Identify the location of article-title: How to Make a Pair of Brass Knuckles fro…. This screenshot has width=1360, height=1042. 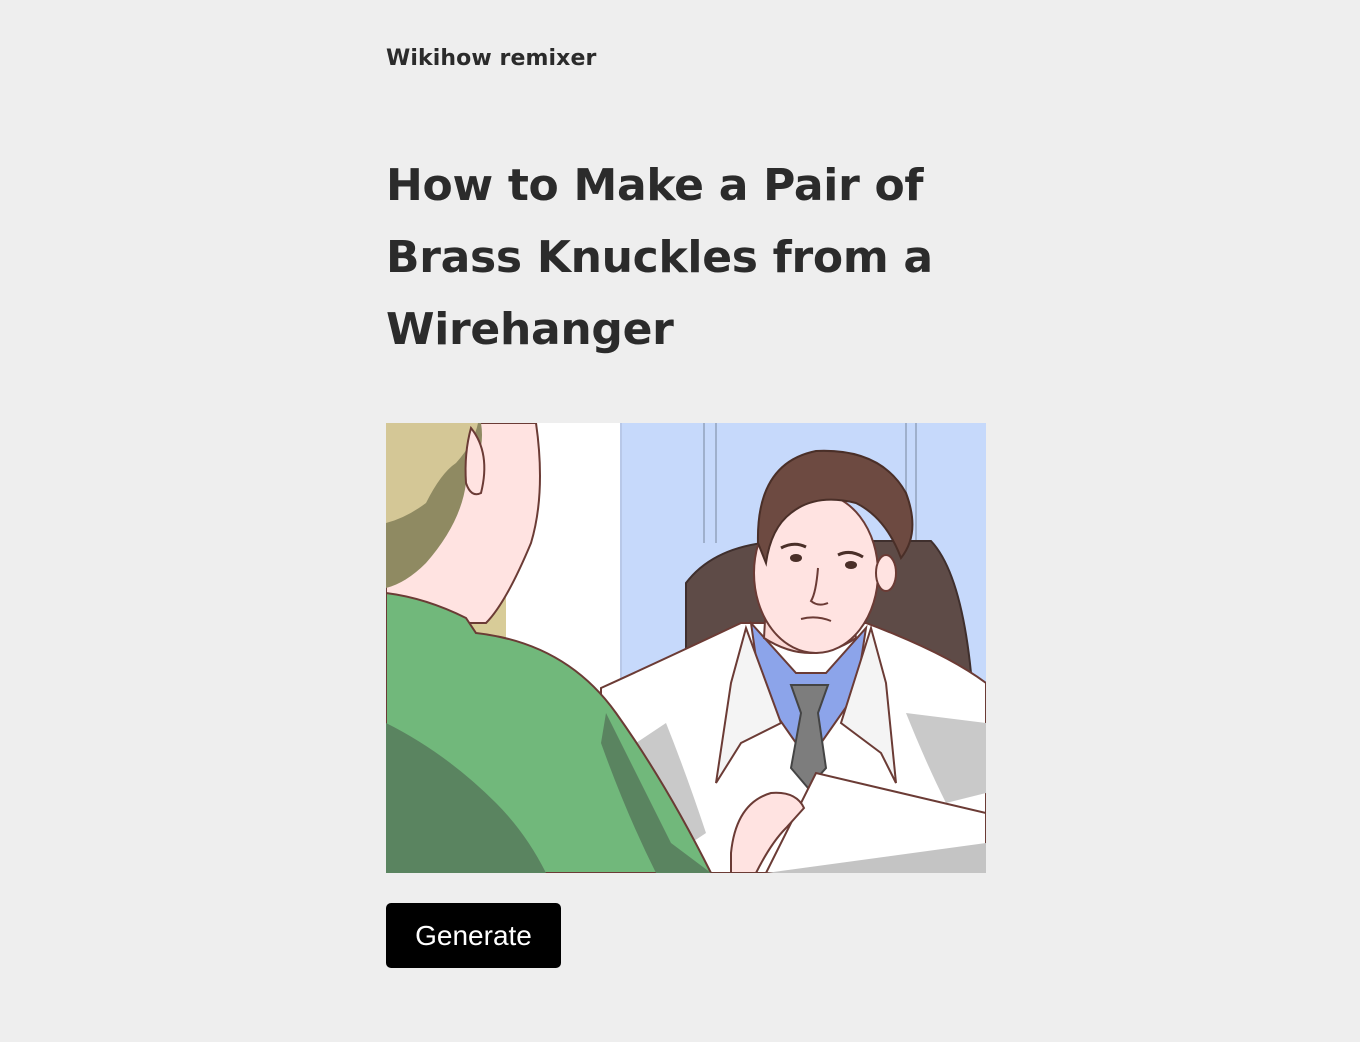
(659, 257).